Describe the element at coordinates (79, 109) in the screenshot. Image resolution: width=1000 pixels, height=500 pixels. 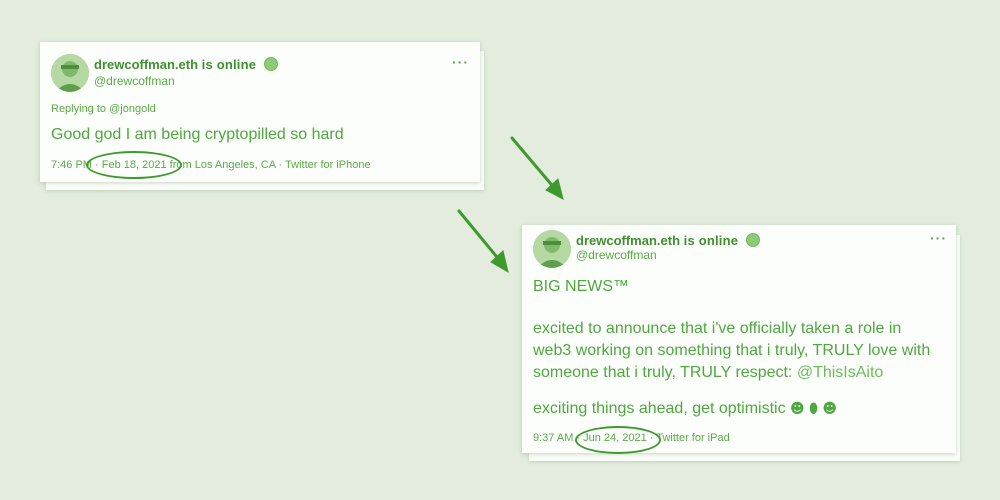
I see `reply-prefix: Replying to` at that location.